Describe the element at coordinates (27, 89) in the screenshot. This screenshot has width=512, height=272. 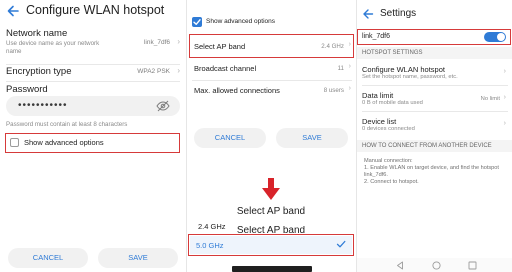
I see `password-label: Password` at that location.